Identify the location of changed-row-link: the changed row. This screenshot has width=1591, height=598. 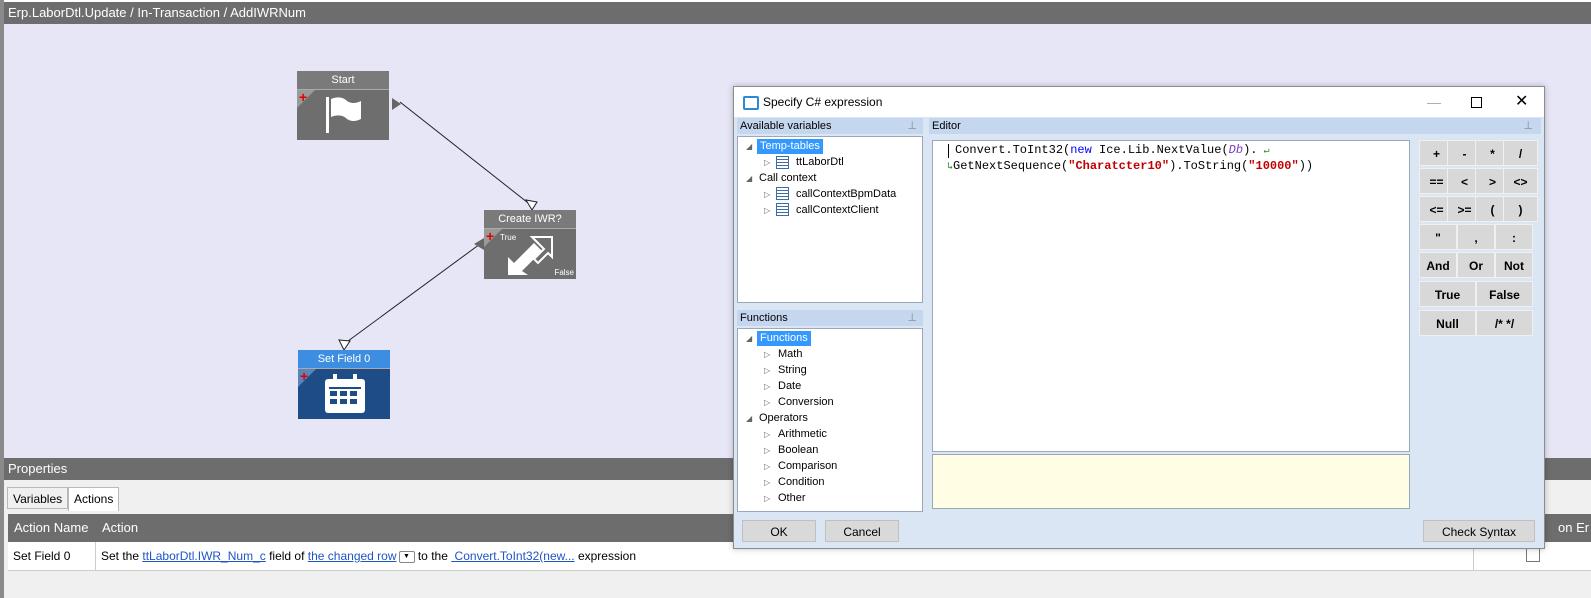
(352, 556).